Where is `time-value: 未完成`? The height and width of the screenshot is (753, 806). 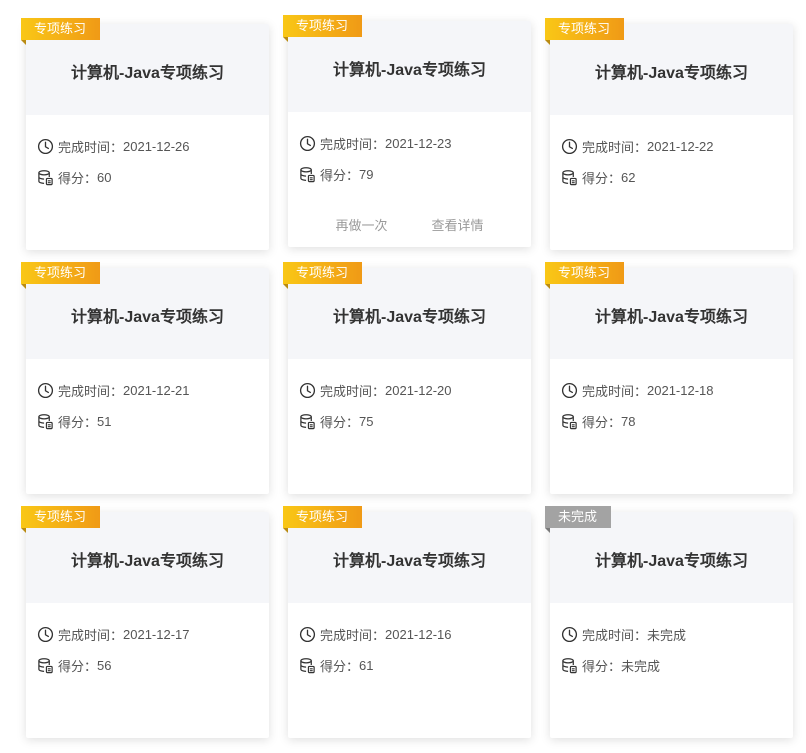 time-value: 未完成 is located at coordinates (667, 635).